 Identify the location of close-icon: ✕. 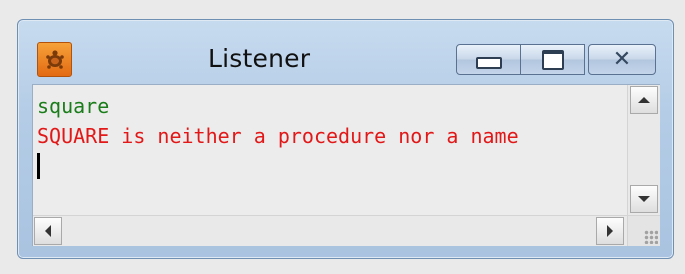
(622, 59).